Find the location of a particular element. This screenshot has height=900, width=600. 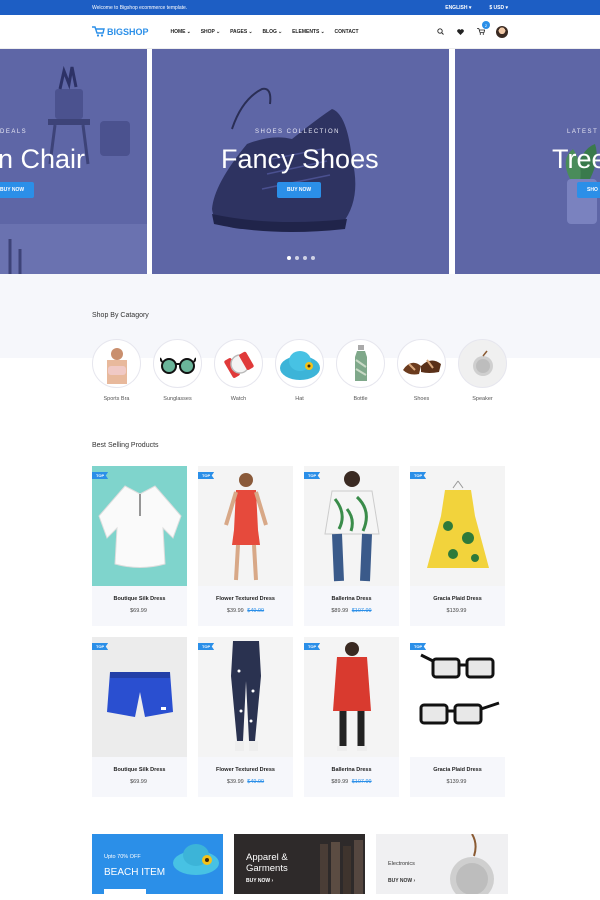

category-item: Sports Bra is located at coordinates (116, 370).